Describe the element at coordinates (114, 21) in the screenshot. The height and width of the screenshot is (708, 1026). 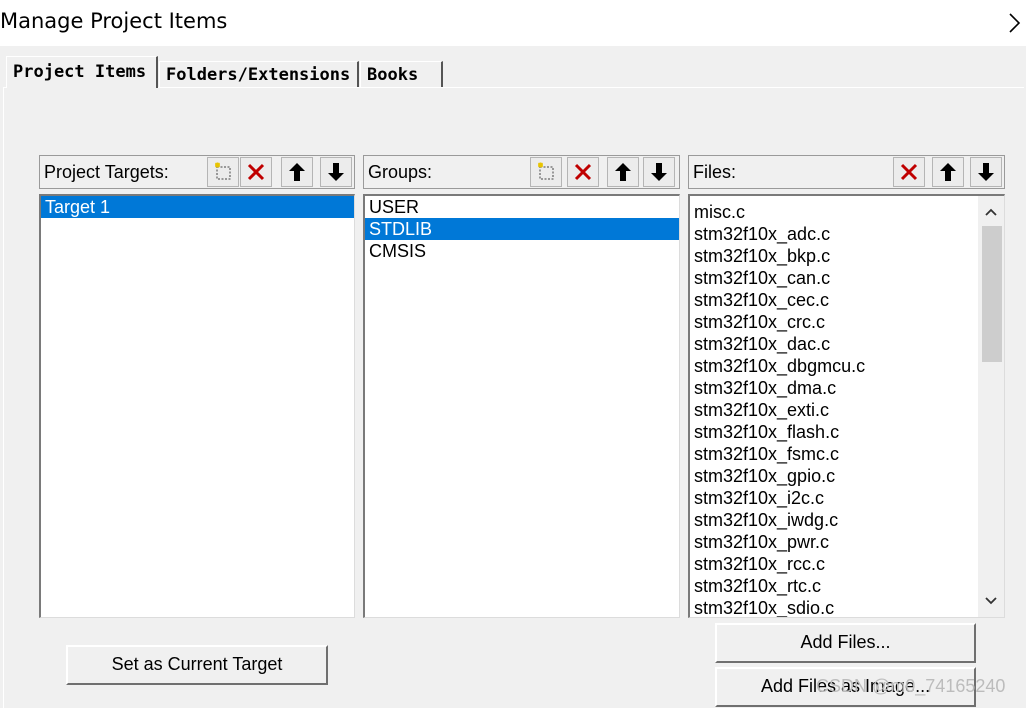
I see `window-title: Manage Project Items` at that location.